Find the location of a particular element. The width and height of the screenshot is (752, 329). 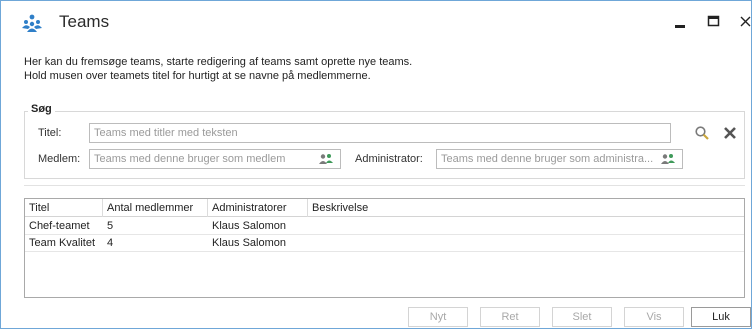

new-button: Nyt is located at coordinates (438, 317).